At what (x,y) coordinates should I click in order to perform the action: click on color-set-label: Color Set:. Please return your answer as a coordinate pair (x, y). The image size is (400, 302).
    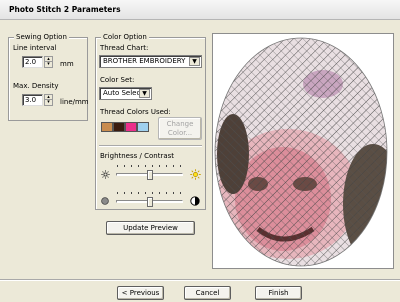
    Looking at the image, I should click on (117, 80).